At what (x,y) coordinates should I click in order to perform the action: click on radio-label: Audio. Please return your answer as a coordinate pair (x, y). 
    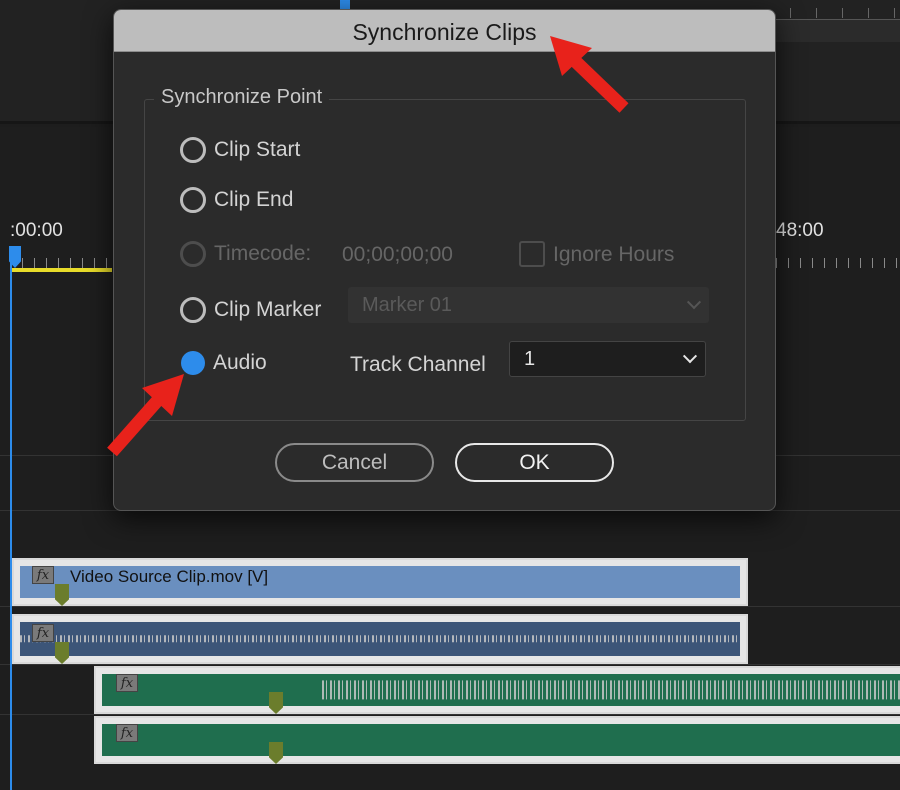
    Looking at the image, I should click on (240, 362).